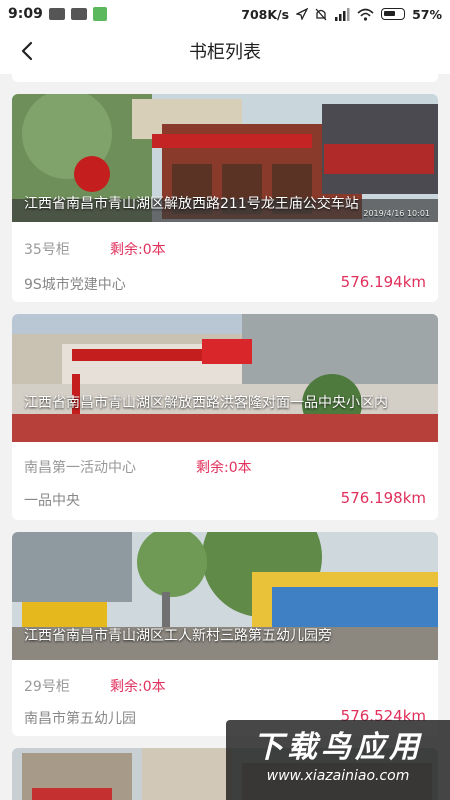 This screenshot has width=450, height=800. Describe the element at coordinates (56, 14) in the screenshot. I see `message-icon` at that location.